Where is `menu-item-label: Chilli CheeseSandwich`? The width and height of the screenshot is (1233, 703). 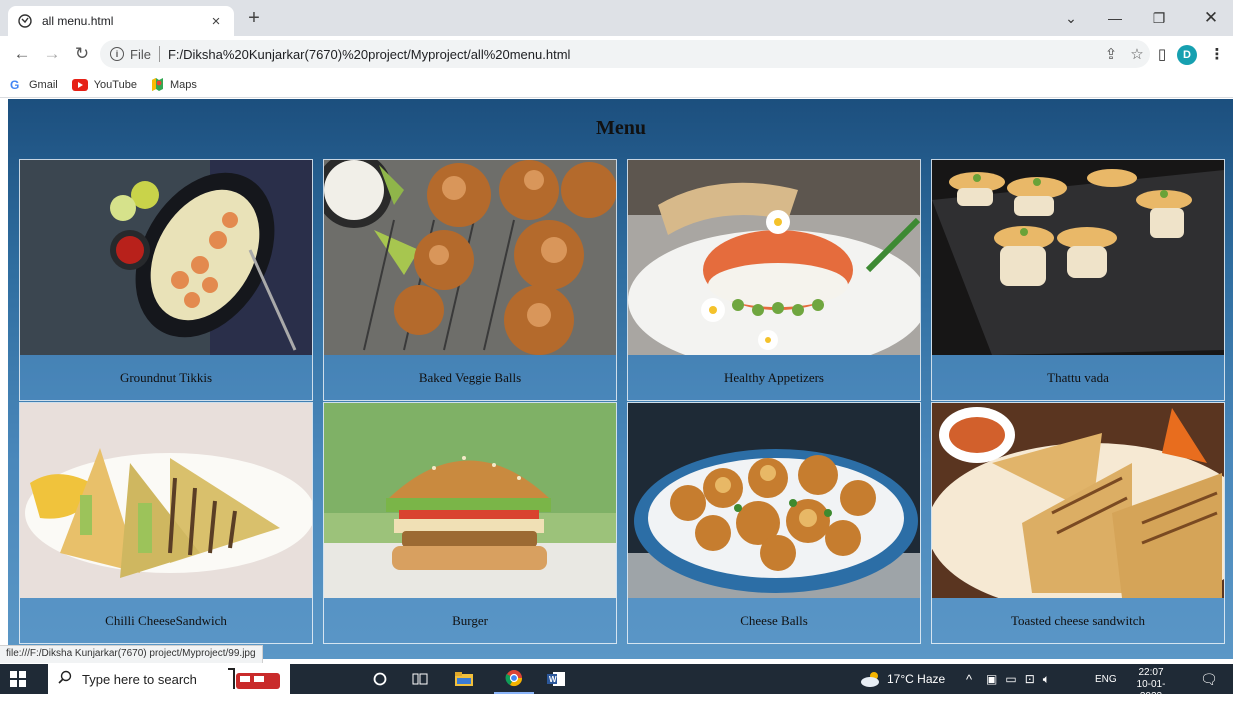
menu-item-label: Chilli CheeseSandwich is located at coordinates (166, 620).